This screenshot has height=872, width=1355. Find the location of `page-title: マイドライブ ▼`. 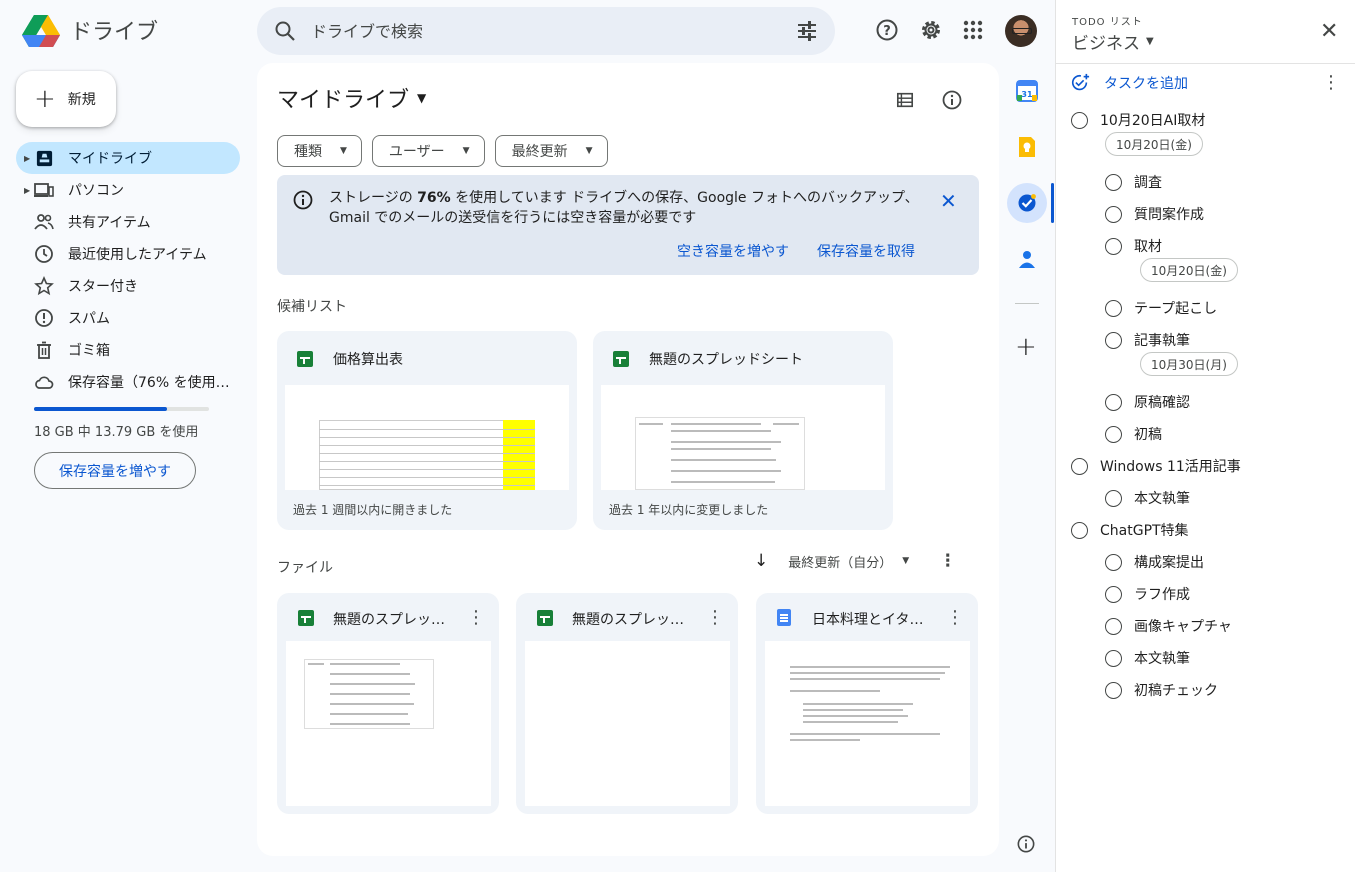

page-title: マイドライブ ▼ is located at coordinates (351, 98).